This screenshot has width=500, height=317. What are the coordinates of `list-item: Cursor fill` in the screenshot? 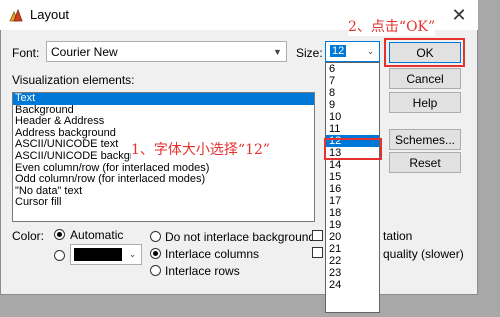 It's located at (163, 203).